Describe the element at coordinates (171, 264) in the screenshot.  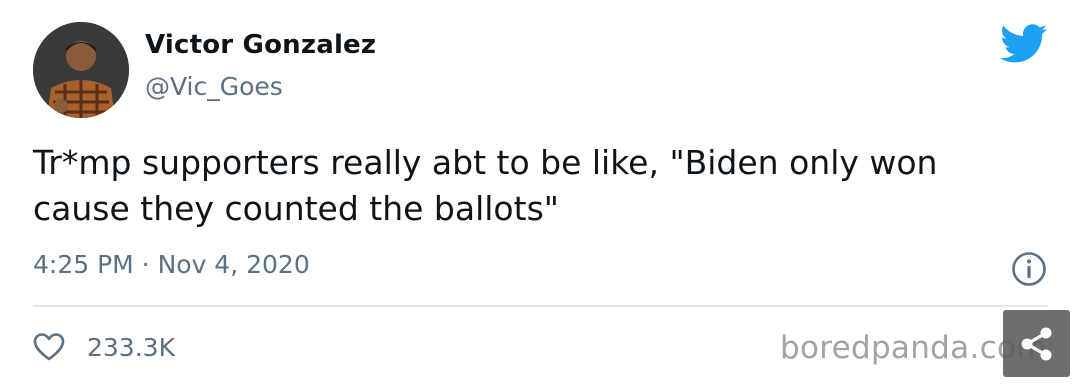
I see `tweet-timestamp: 4:25 PM · Nov 4, 2020` at that location.